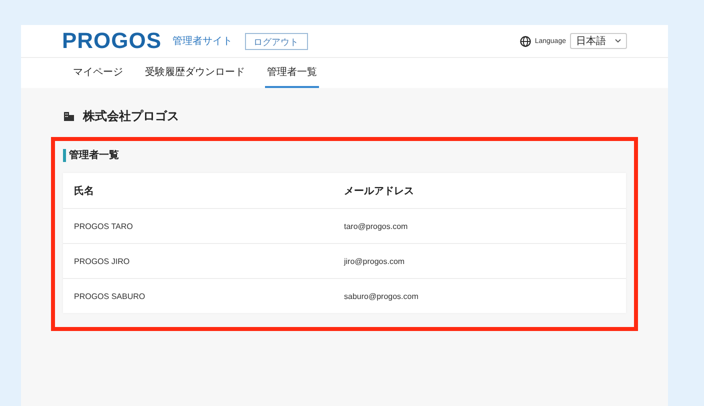  What do you see at coordinates (598, 41) in the screenshot?
I see `language-select: 日本語` at bounding box center [598, 41].